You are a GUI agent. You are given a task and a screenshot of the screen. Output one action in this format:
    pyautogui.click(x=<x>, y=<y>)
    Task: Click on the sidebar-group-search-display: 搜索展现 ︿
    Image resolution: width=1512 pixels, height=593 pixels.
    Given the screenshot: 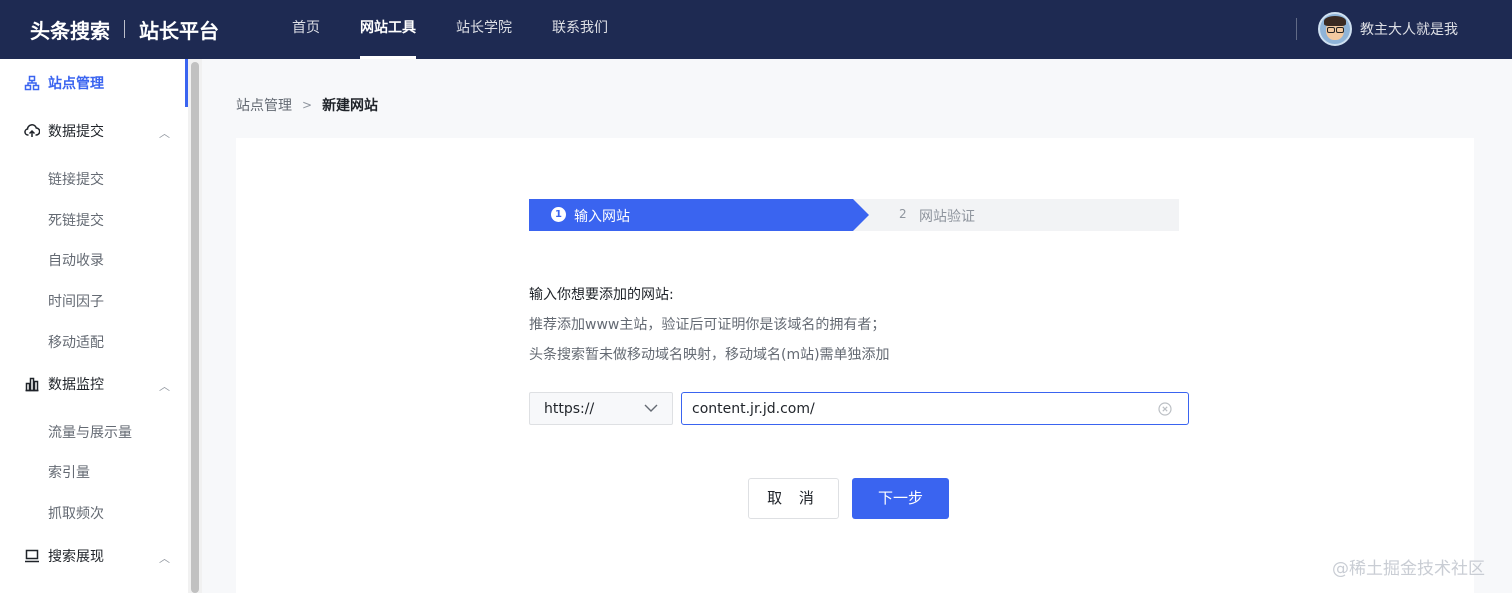 What is the action you would take?
    pyautogui.click(x=94, y=556)
    